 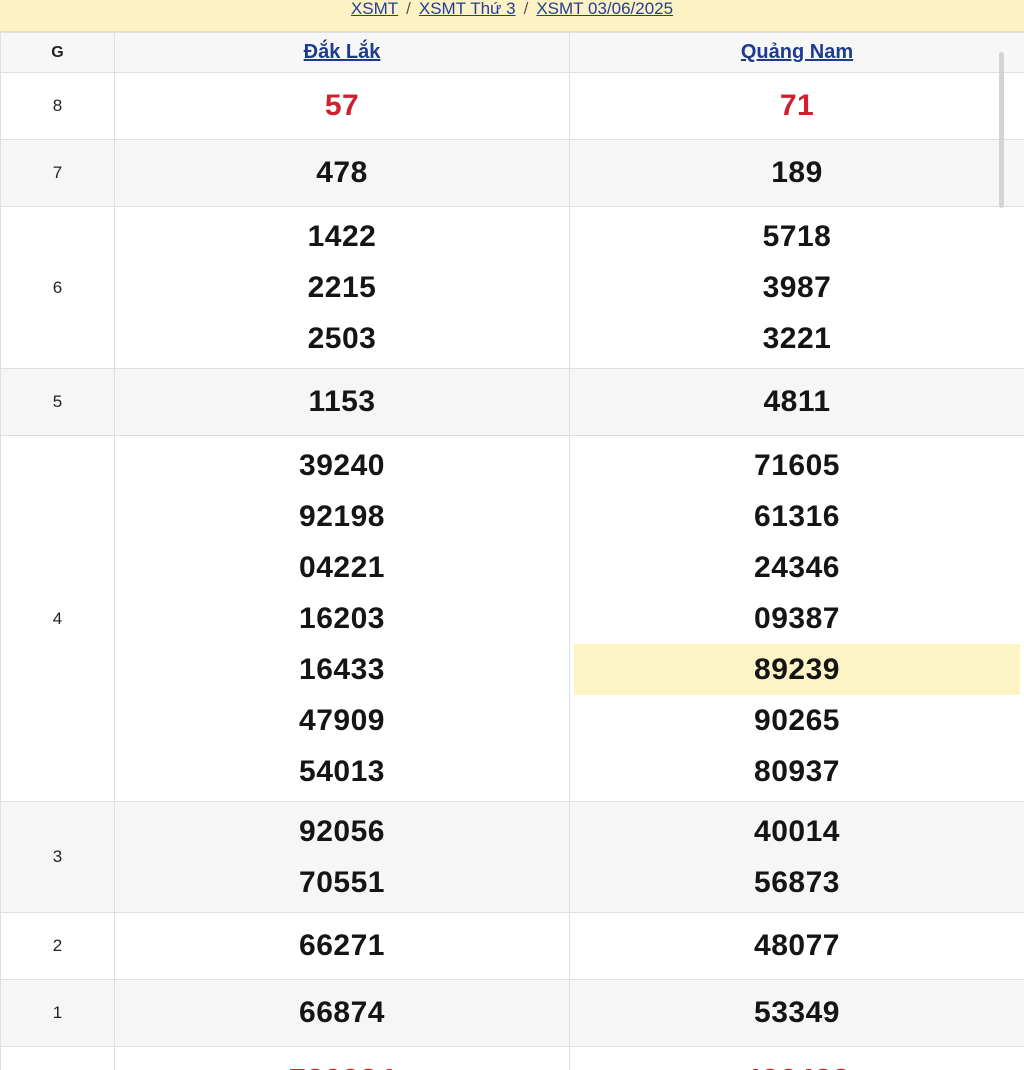 What do you see at coordinates (796, 857) in the screenshot?
I see `result-cell-quang-nam: 40014 56873` at bounding box center [796, 857].